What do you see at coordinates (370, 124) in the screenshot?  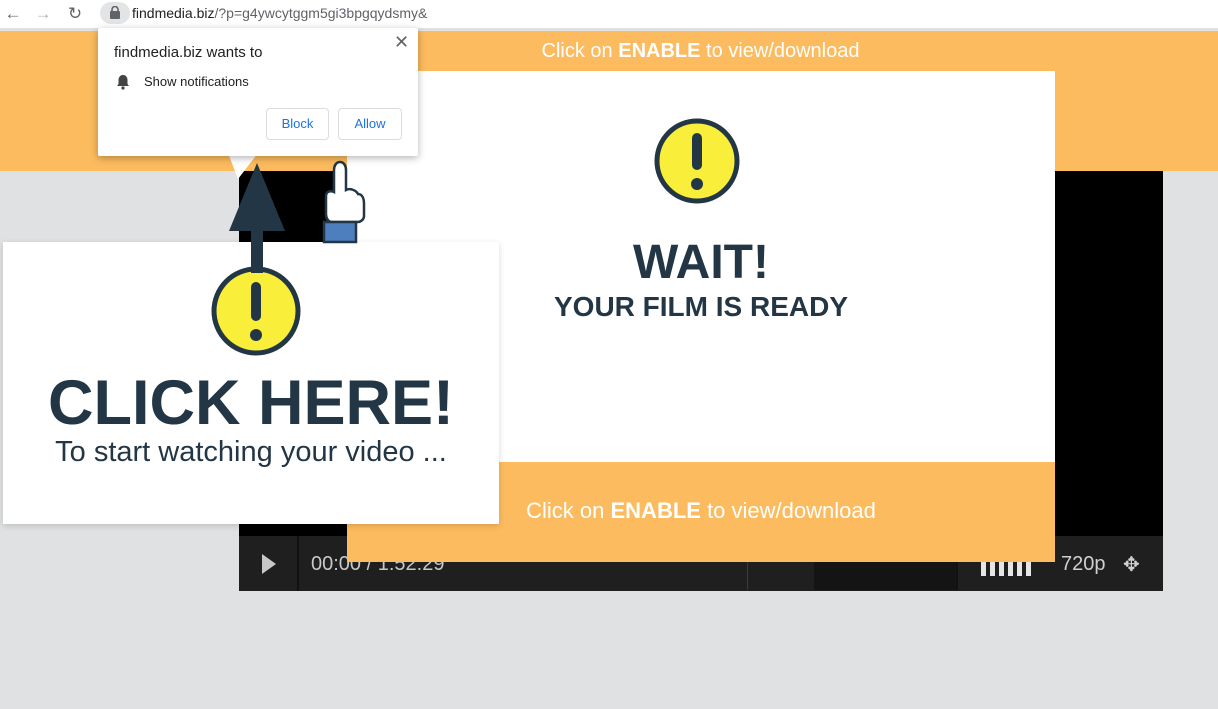 I see `allow-button: Allow` at bounding box center [370, 124].